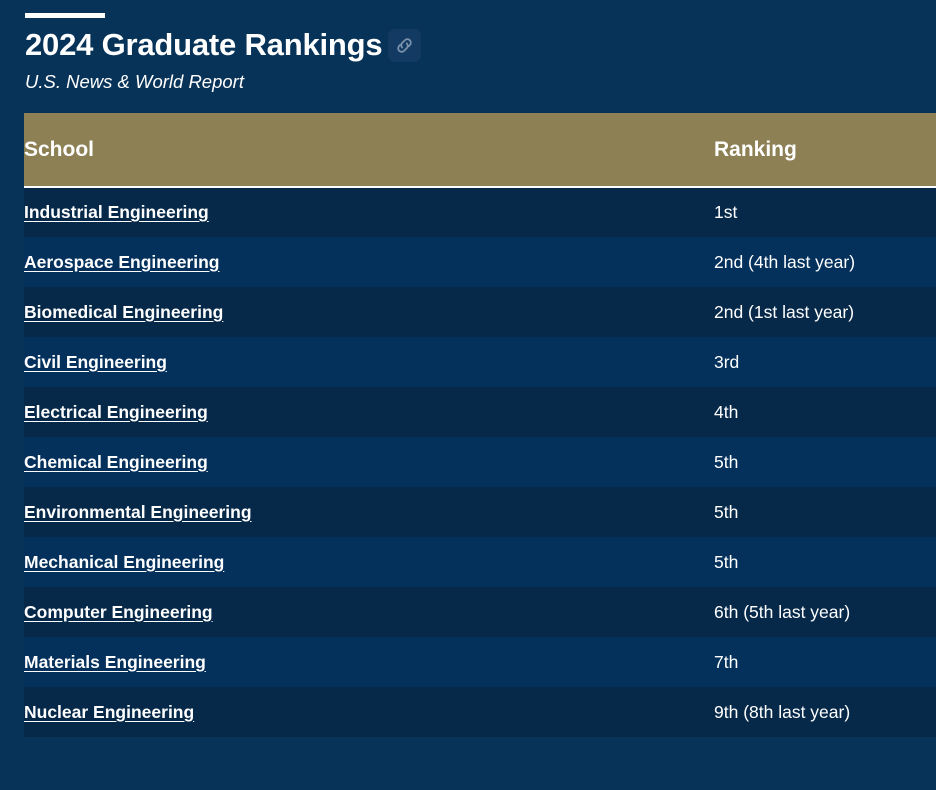  I want to click on ranking-value: 6th (5th last year), so click(782, 611).